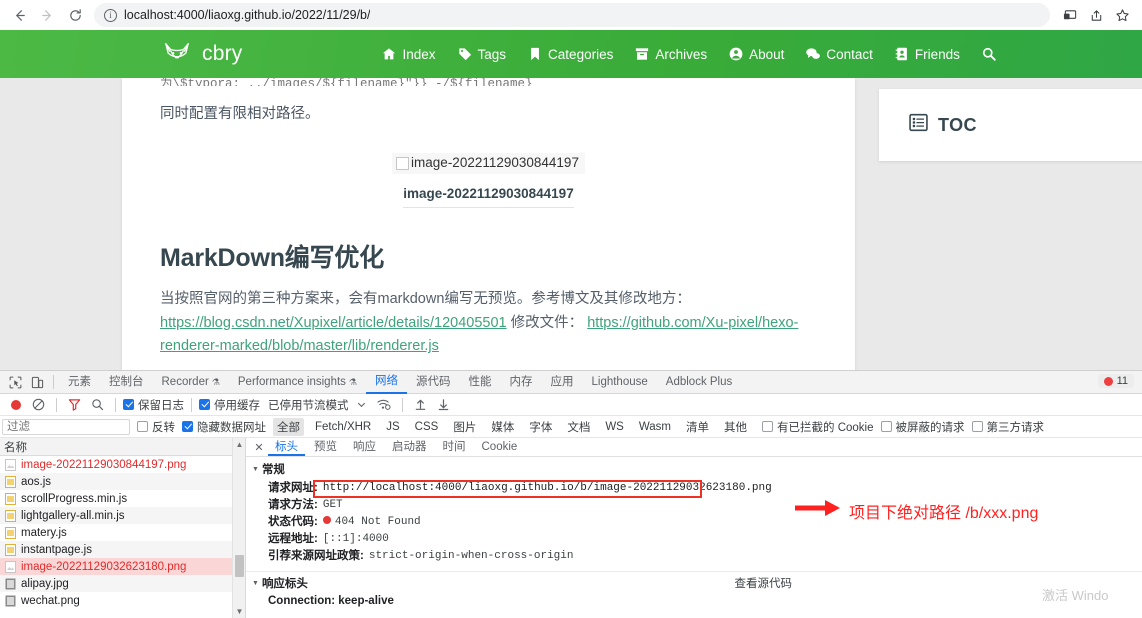 This screenshot has width=1142, height=618. Describe the element at coordinates (570, 54) in the screenshot. I see `nav-item-categories: Categories` at that location.